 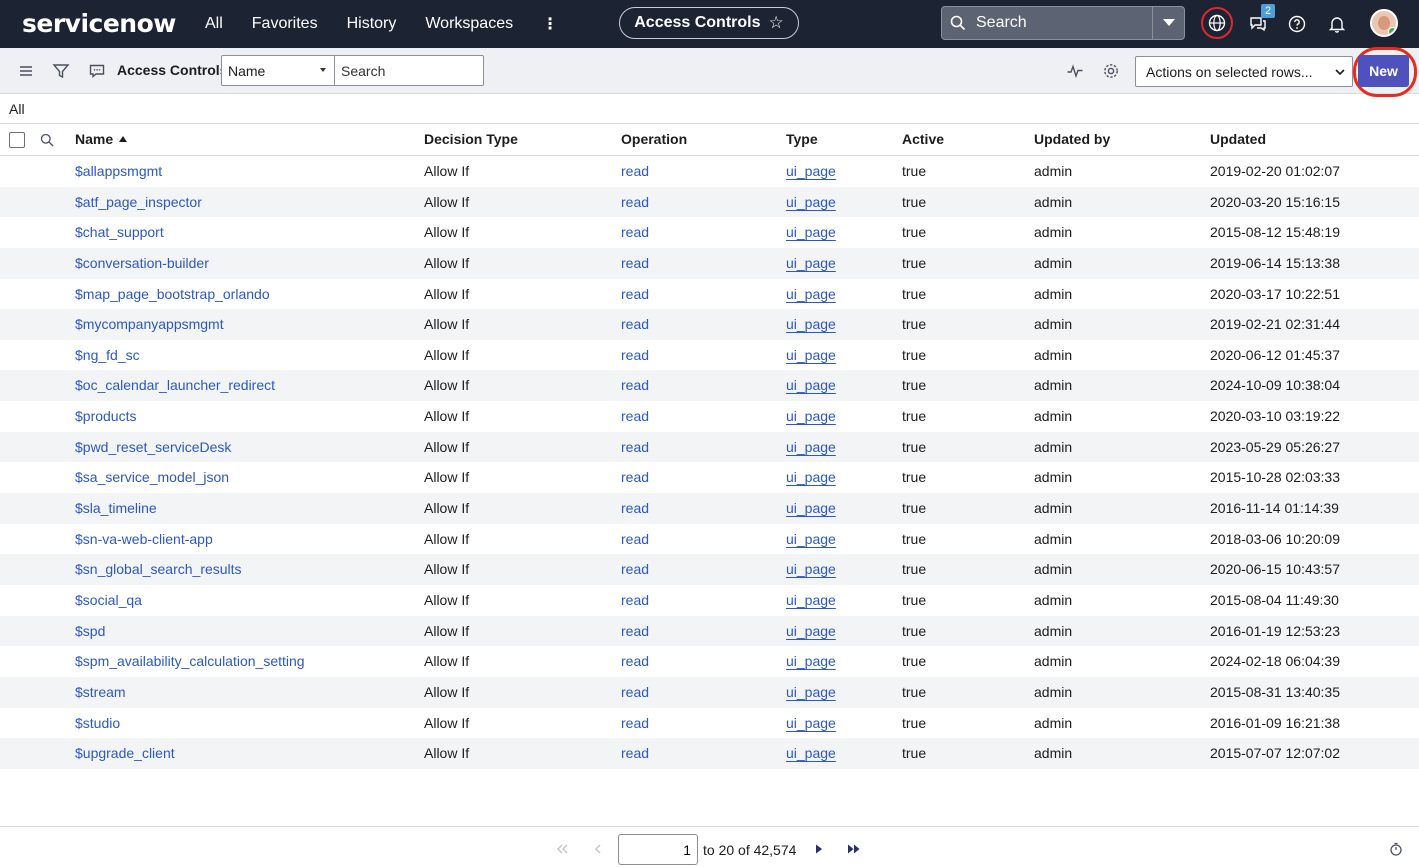 I want to click on cell-name: $atf_page_inspector, so click(x=138, y=202).